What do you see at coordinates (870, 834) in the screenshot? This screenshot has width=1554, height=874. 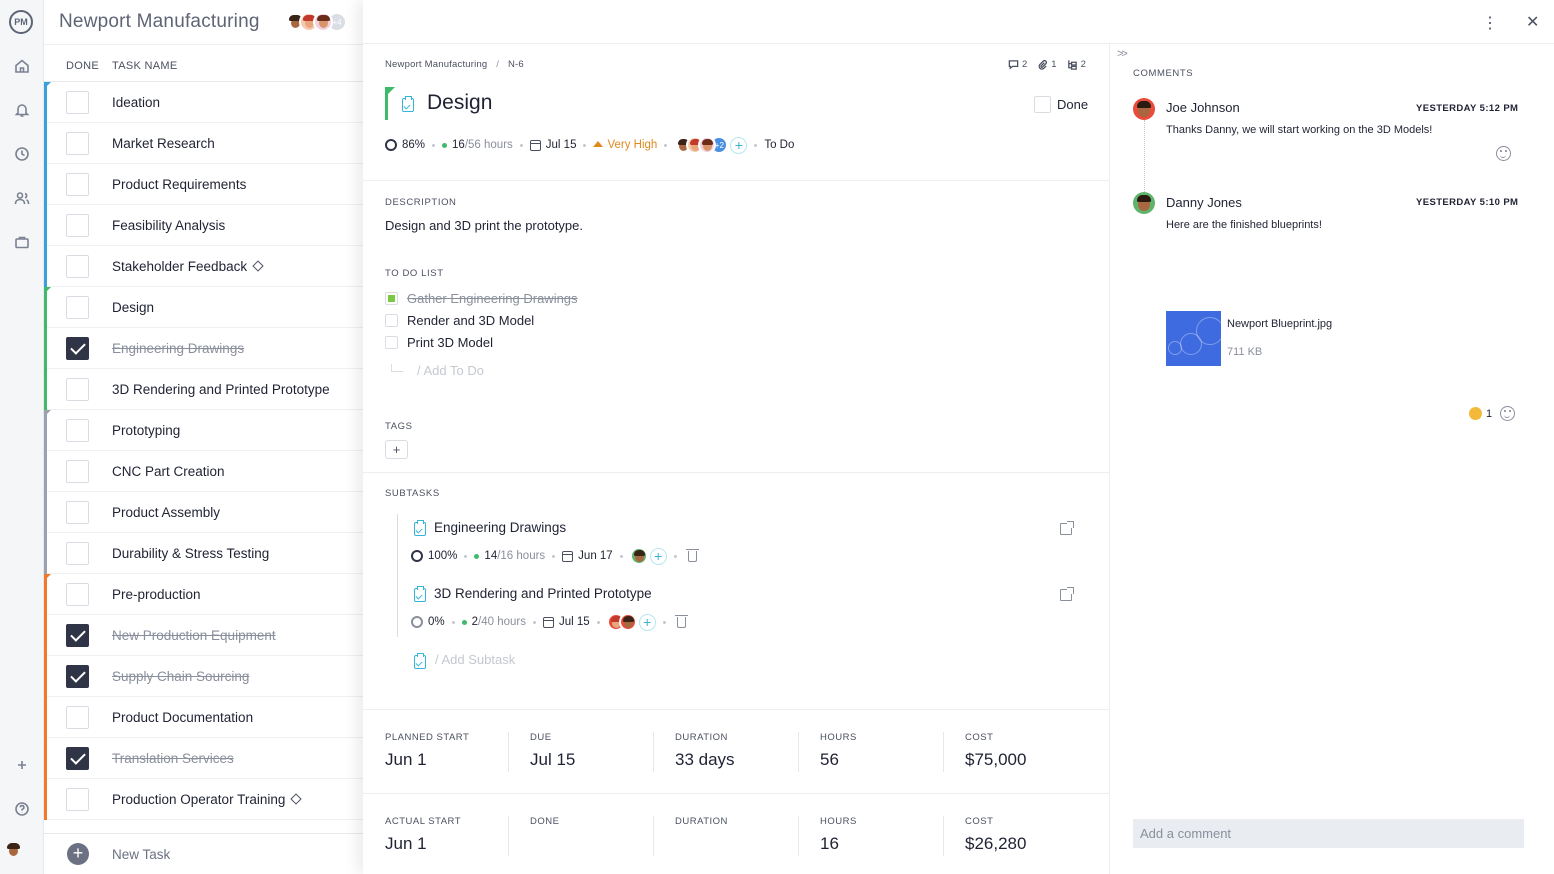 I see `date-cost-cell: HOURS 16` at bounding box center [870, 834].